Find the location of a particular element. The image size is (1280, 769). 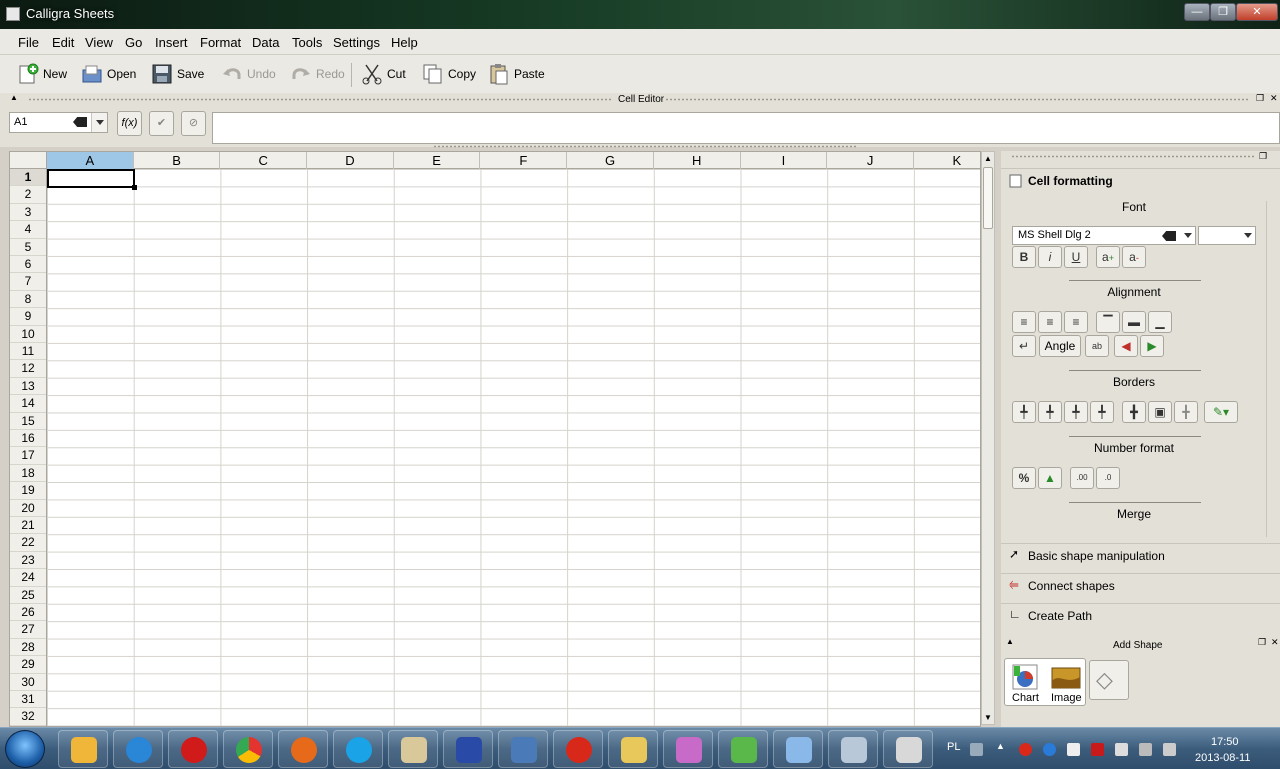

language-indicator: PL is located at coordinates (953, 747).